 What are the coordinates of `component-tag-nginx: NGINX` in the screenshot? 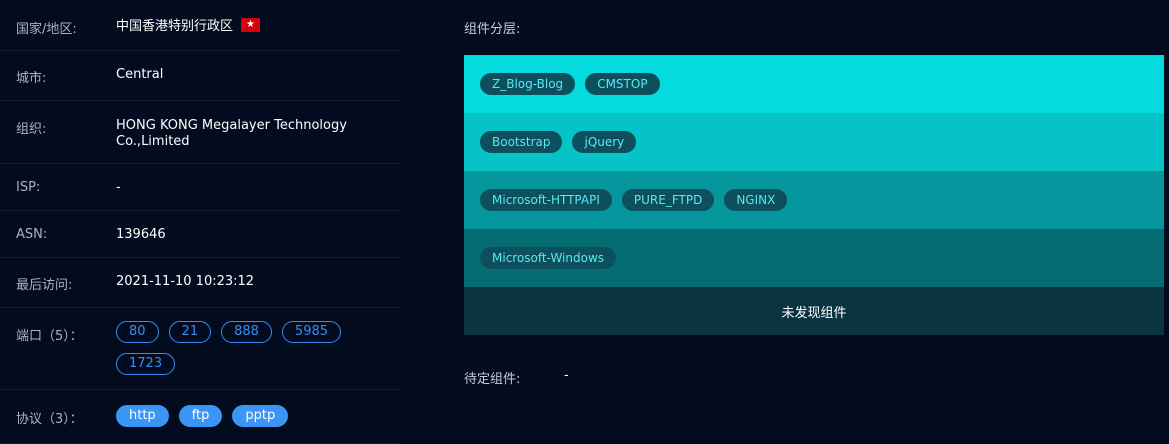 It's located at (756, 200).